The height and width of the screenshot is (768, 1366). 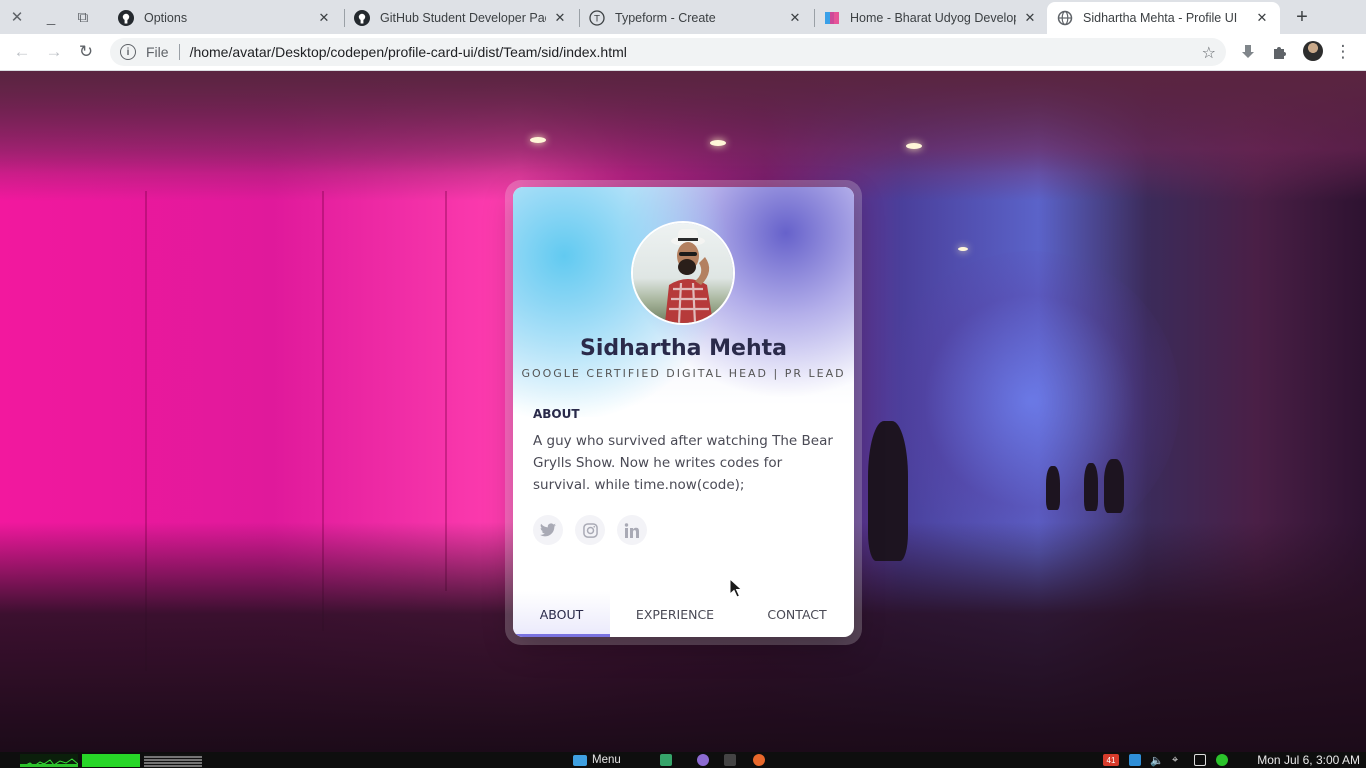 I want to click on minimize-icon: _, so click(x=51, y=17).